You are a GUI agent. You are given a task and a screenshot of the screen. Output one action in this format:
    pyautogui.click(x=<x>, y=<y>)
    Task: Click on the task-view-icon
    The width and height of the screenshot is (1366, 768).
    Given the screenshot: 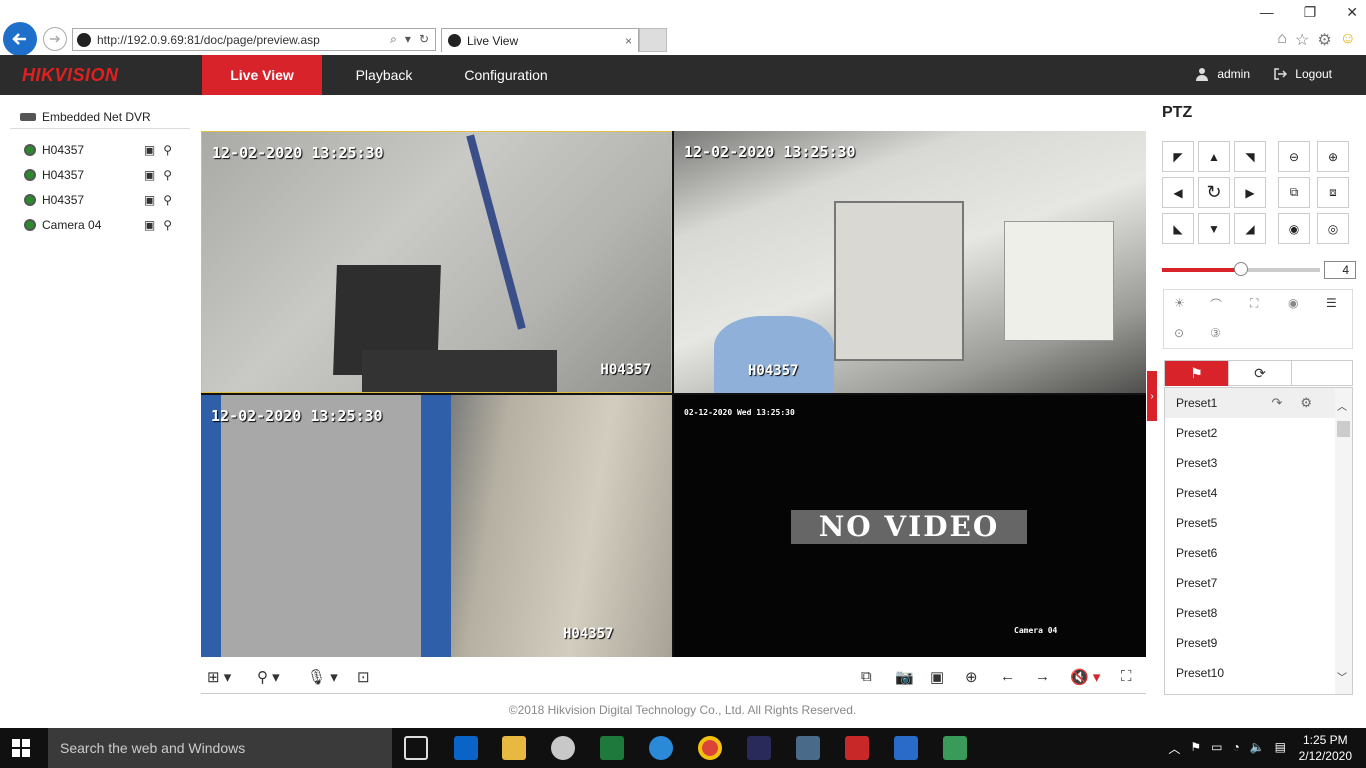 What is the action you would take?
    pyautogui.click(x=416, y=748)
    